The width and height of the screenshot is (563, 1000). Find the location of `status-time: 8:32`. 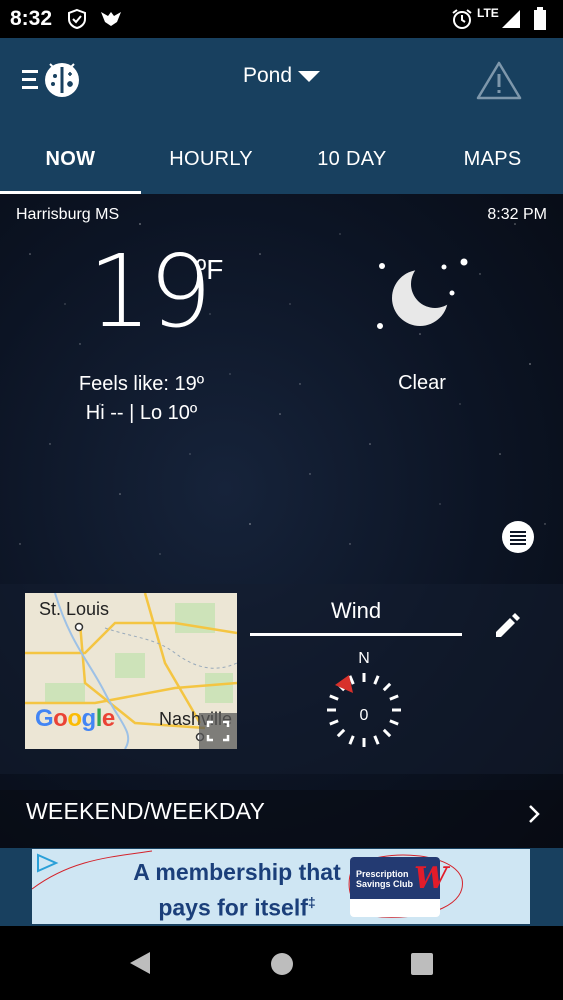

status-time: 8:32 is located at coordinates (31, 18).